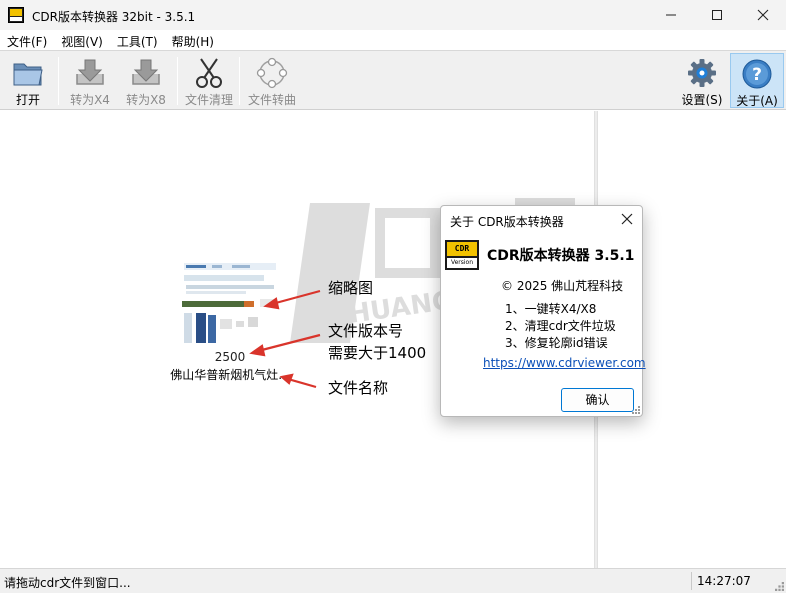  I want to click on toolbar: 打开 转为X4 转为X8 文件清理 文件转曲 设置(S) ? 关于(A), so click(393, 80).